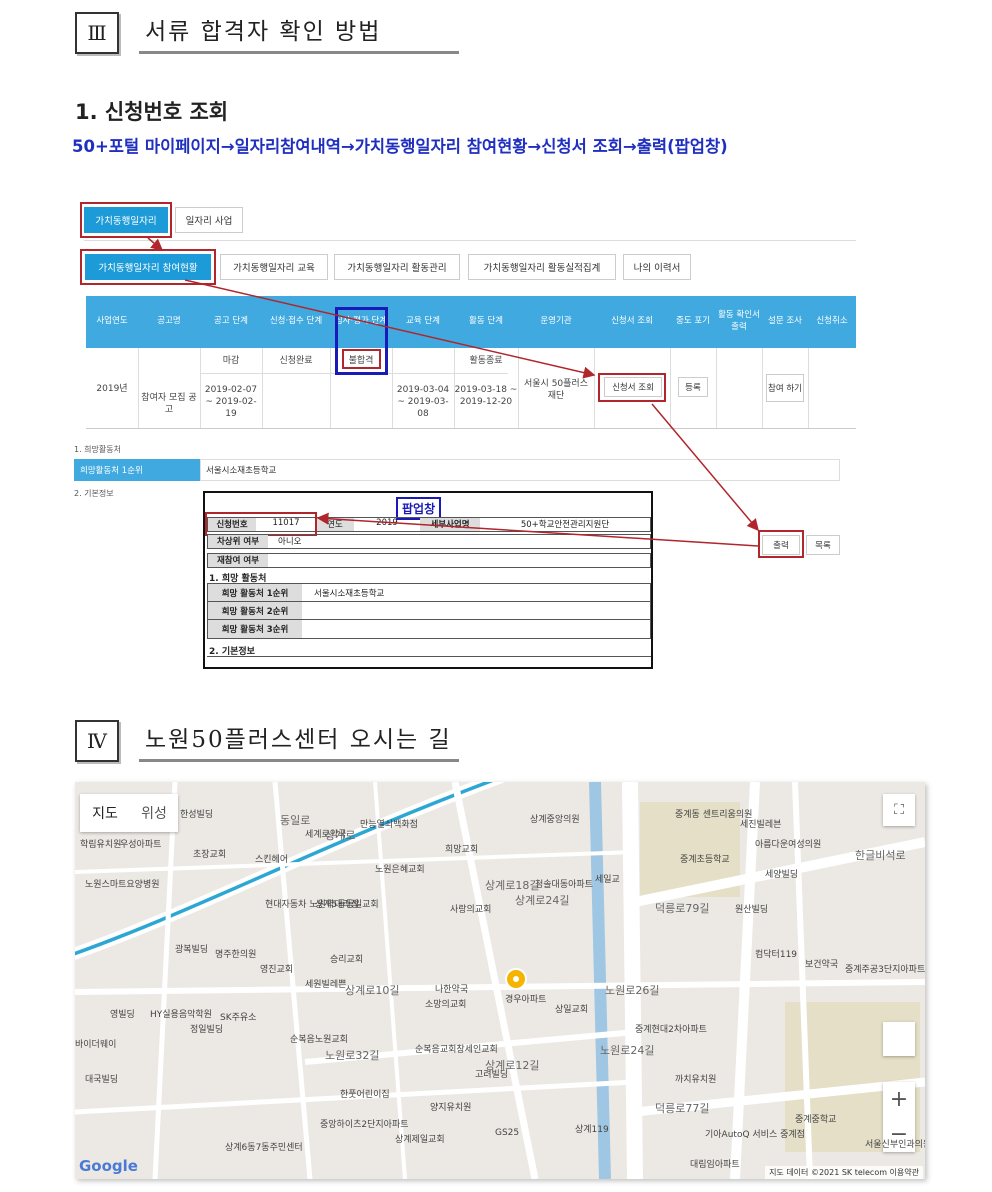  What do you see at coordinates (236, 955) in the screenshot?
I see `map-place-label: 명주한의원` at bounding box center [236, 955].